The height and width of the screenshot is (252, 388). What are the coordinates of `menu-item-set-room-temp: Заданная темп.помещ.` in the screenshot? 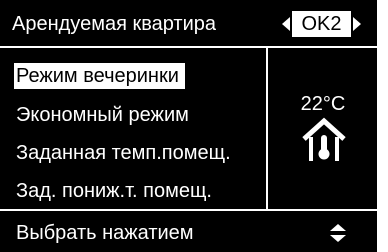 It's located at (123, 153).